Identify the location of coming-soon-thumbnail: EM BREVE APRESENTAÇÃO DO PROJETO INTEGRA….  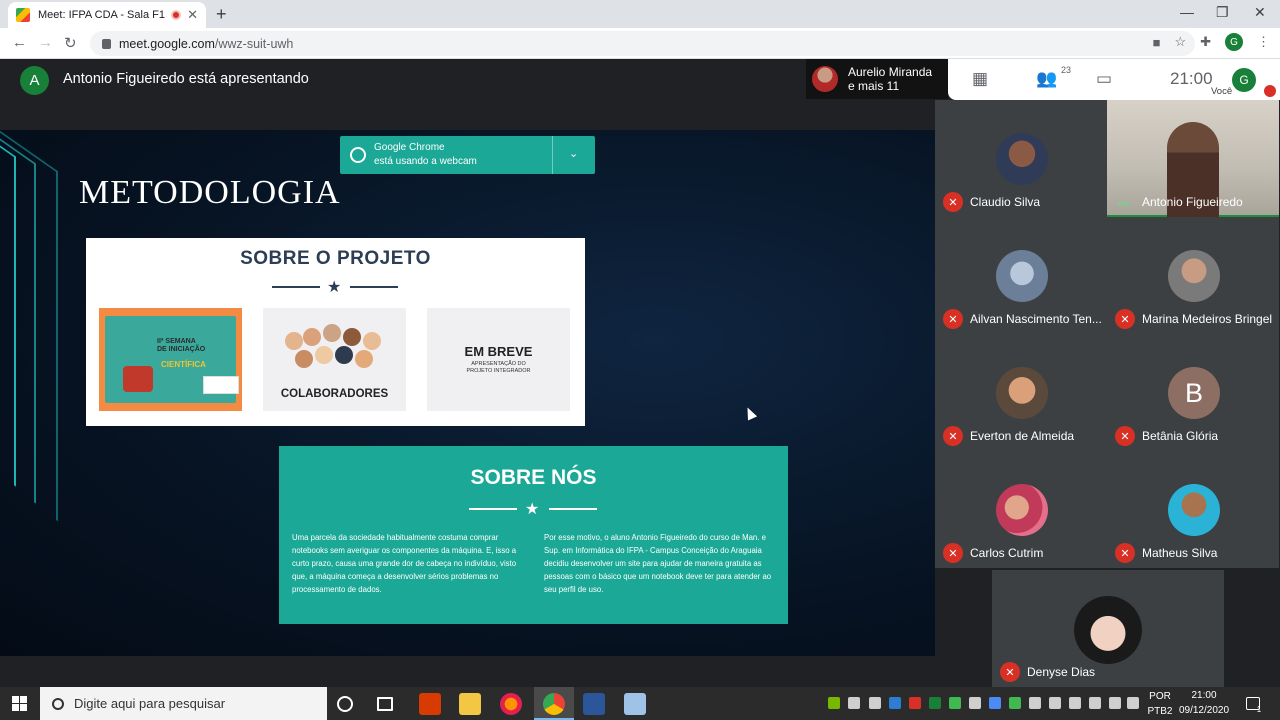
(498, 359).